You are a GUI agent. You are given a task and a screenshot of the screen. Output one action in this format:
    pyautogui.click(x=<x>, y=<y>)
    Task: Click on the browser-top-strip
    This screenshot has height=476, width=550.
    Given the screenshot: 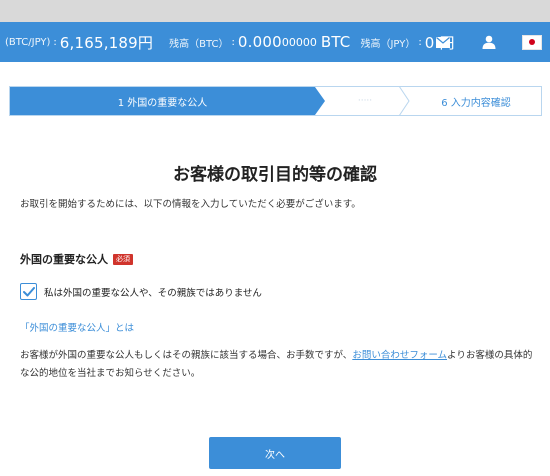 What is the action you would take?
    pyautogui.click(x=275, y=11)
    